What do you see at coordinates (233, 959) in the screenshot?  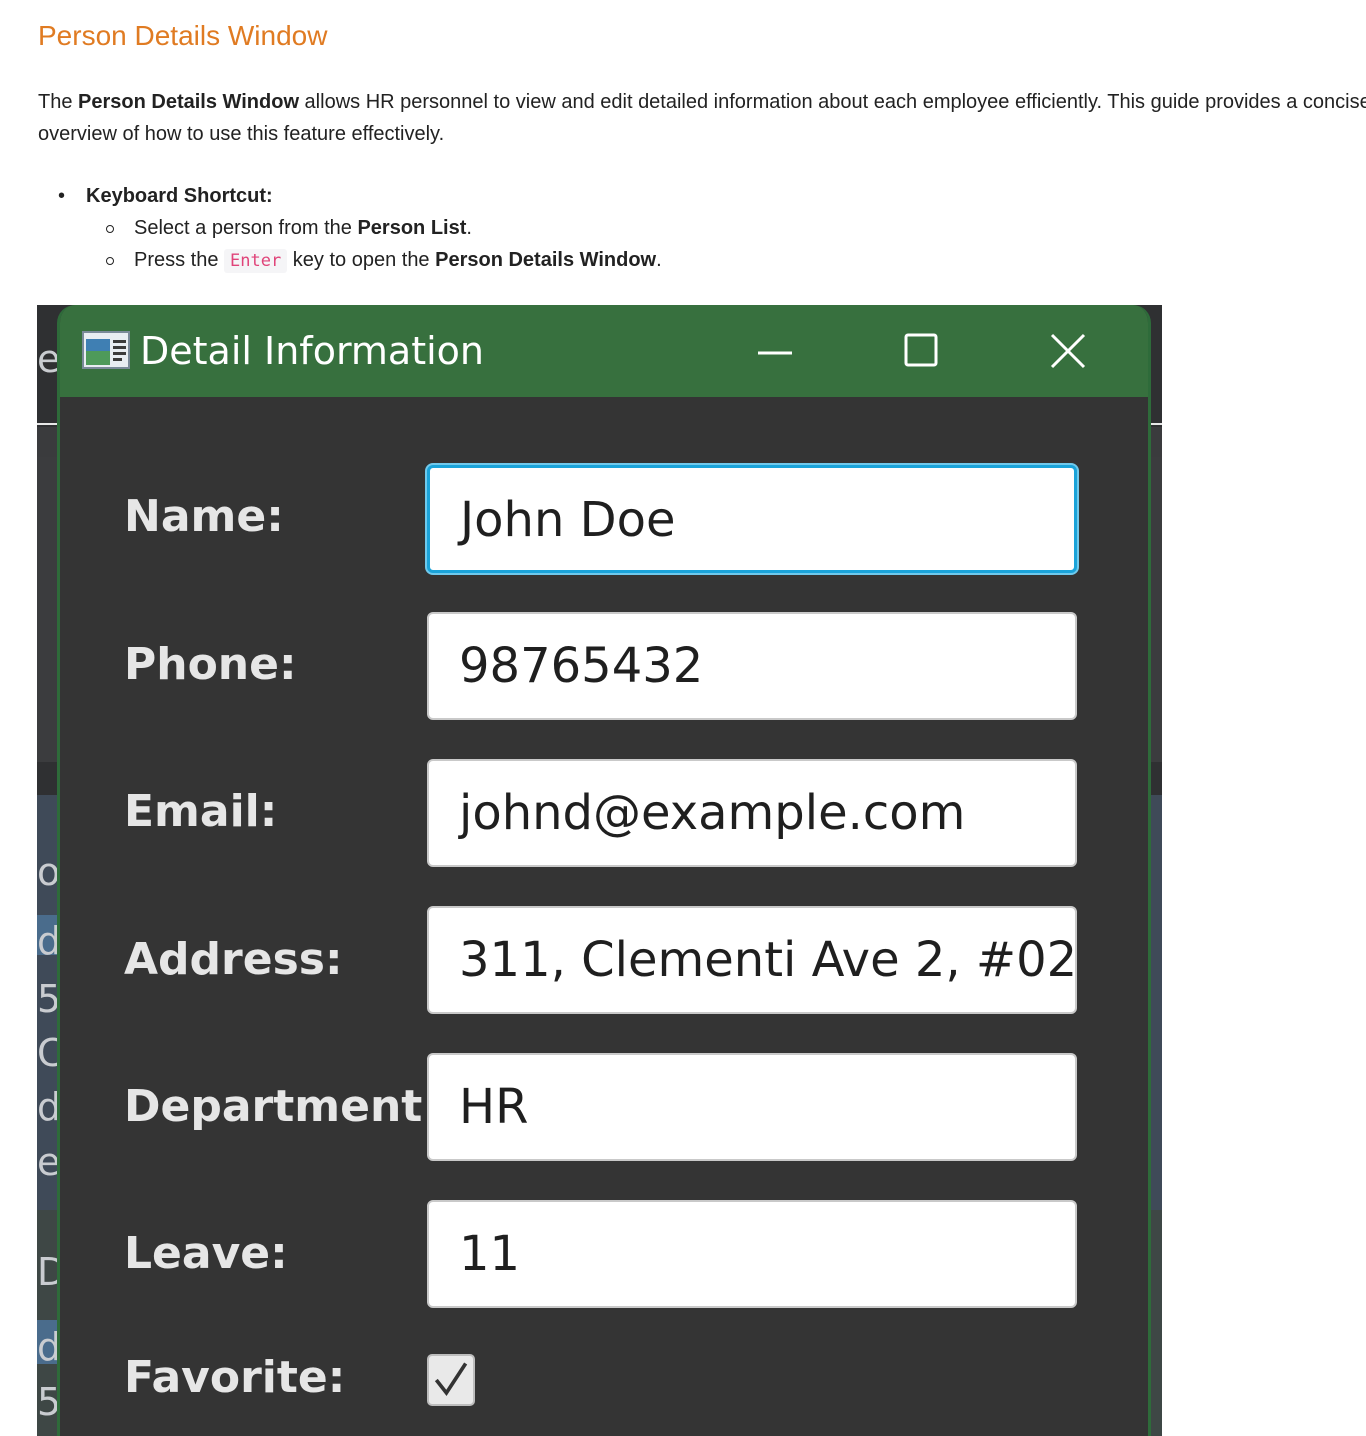 I see `address-label: Address:` at bounding box center [233, 959].